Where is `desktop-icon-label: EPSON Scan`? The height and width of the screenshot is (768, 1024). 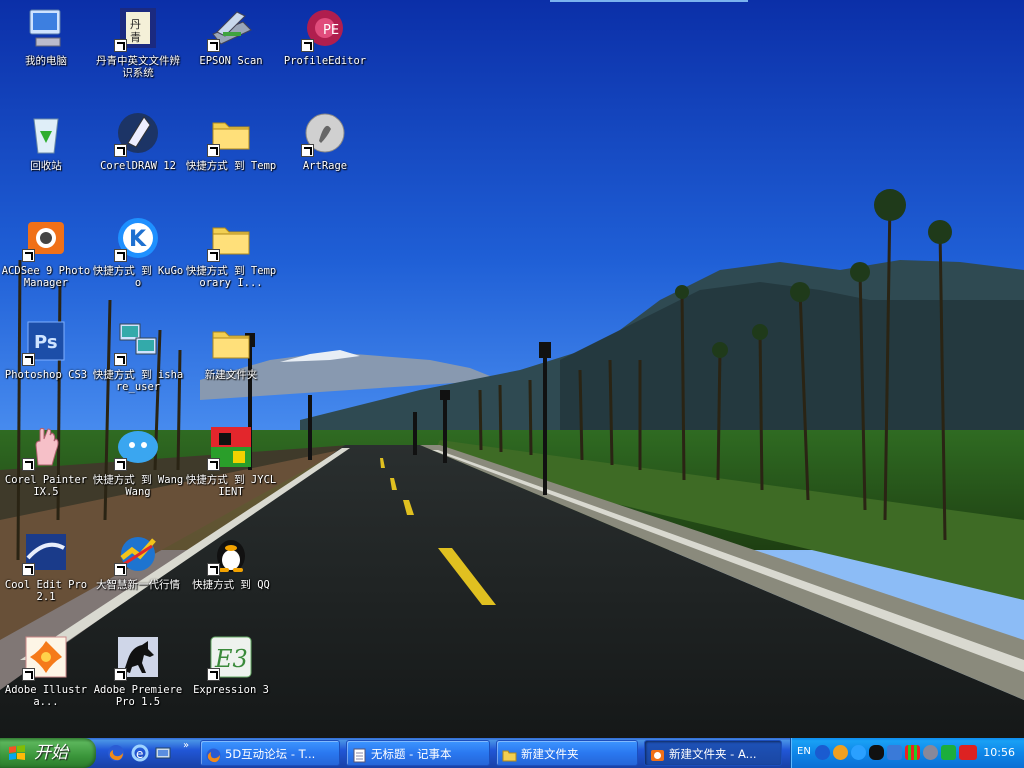 desktop-icon-label: EPSON Scan is located at coordinates (231, 61).